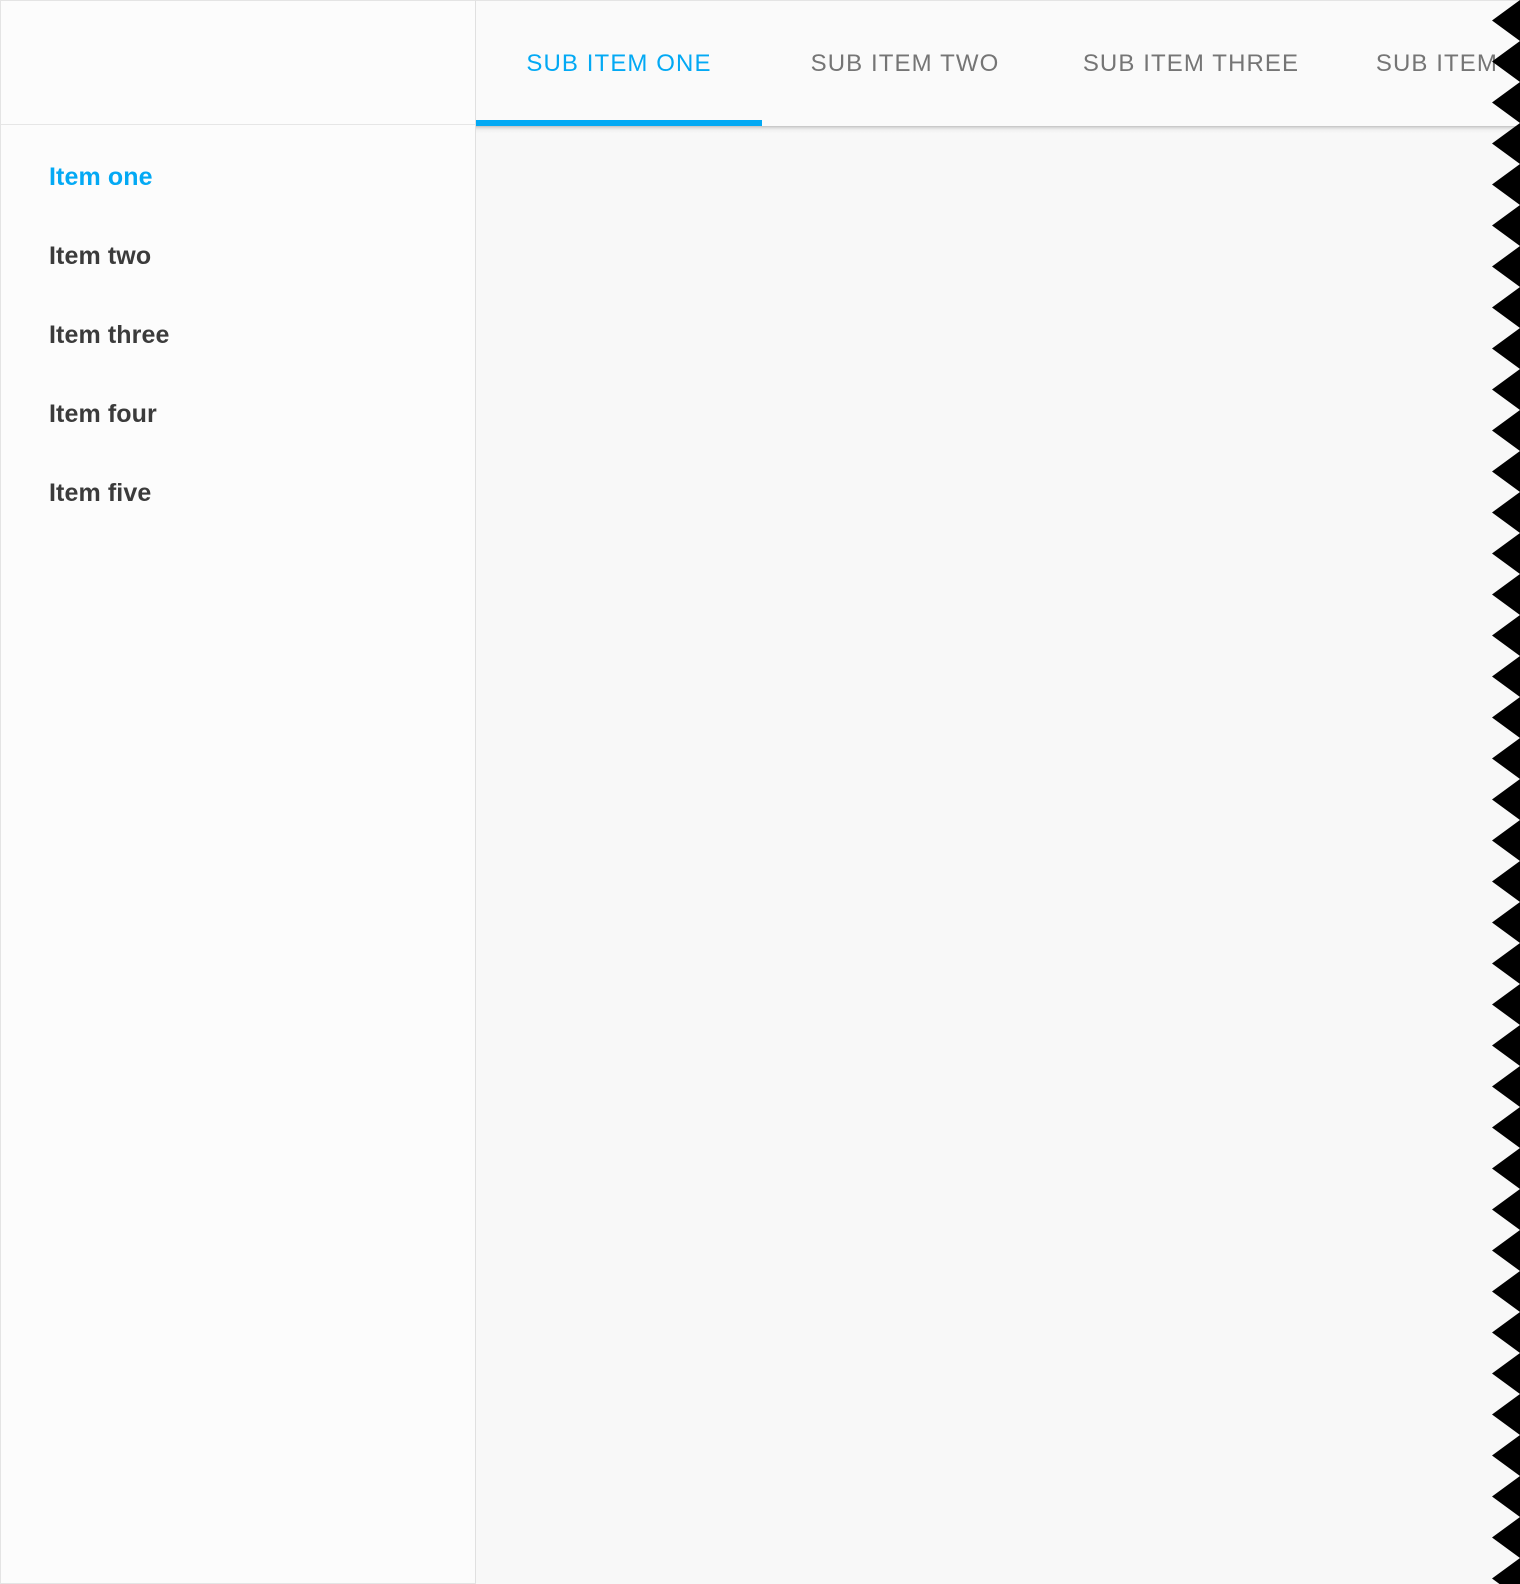 The height and width of the screenshot is (1584, 1520). Describe the element at coordinates (238, 436) in the screenshot. I see `sidebar-item-four: Item four` at that location.